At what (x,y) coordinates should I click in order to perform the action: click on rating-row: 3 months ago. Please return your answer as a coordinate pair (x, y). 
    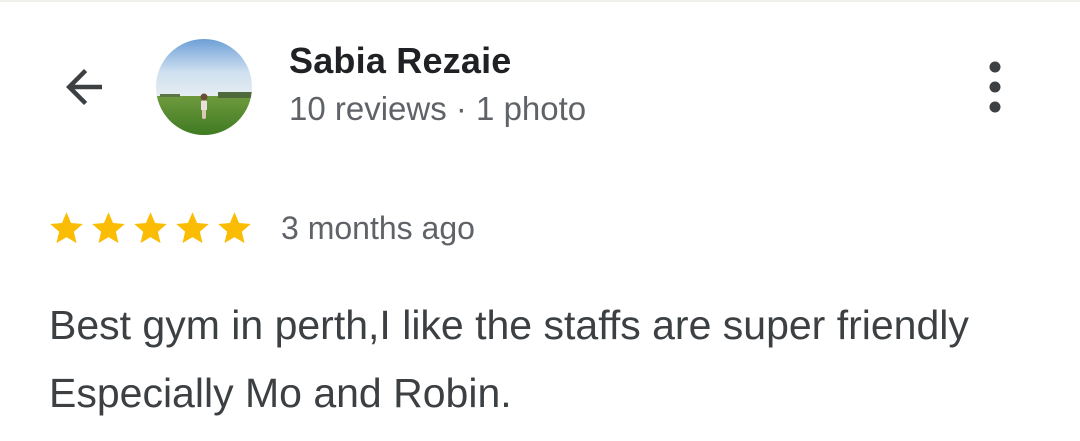
    Looking at the image, I should click on (261, 228).